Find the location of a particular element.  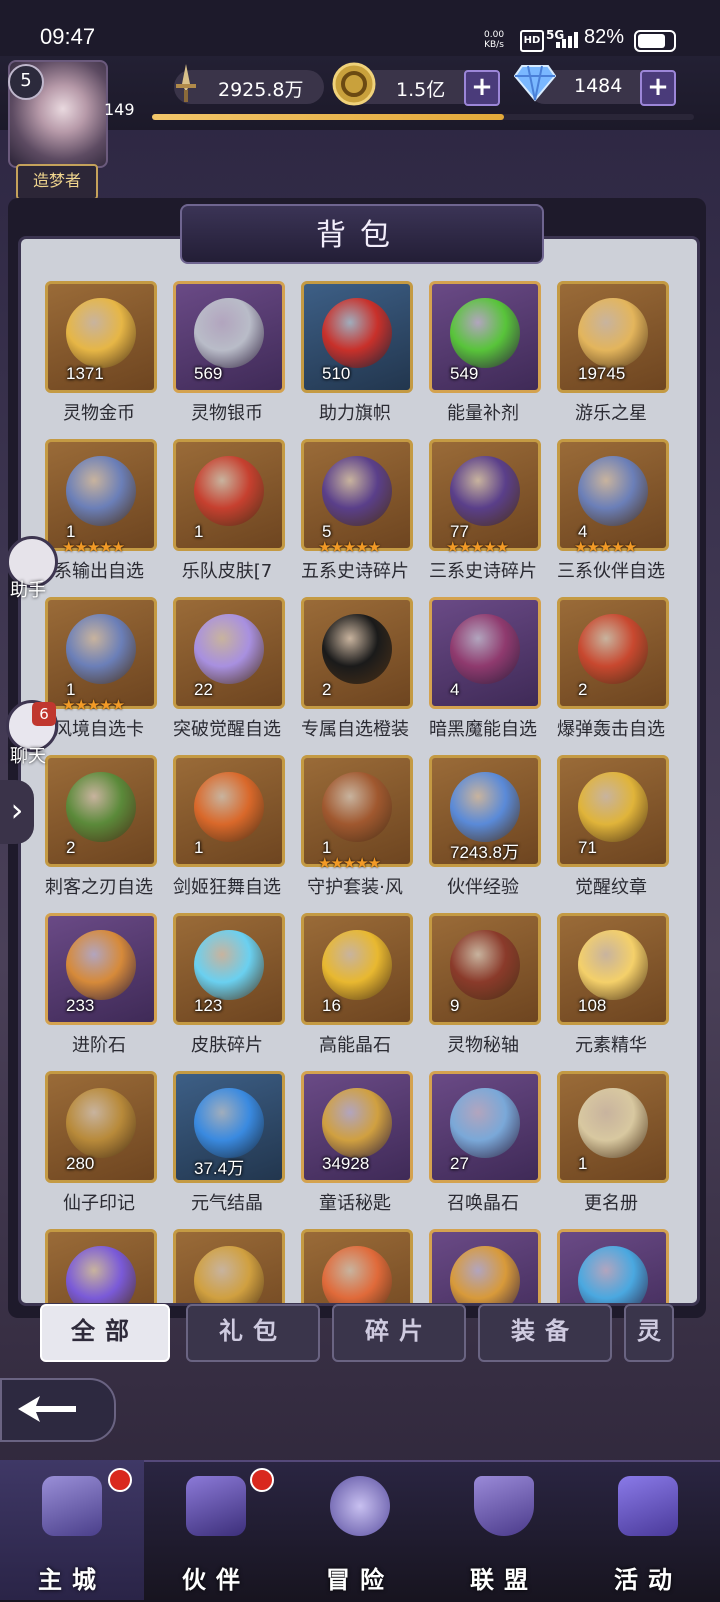

bag-item: 22 突破觉醒自选 is located at coordinates (227, 674).